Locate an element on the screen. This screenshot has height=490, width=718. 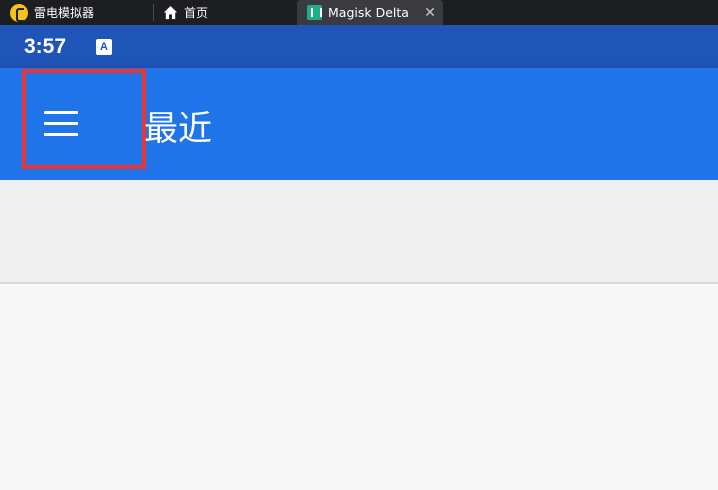
emulator-brand: 雷电模拟器 is located at coordinates (52, 12).